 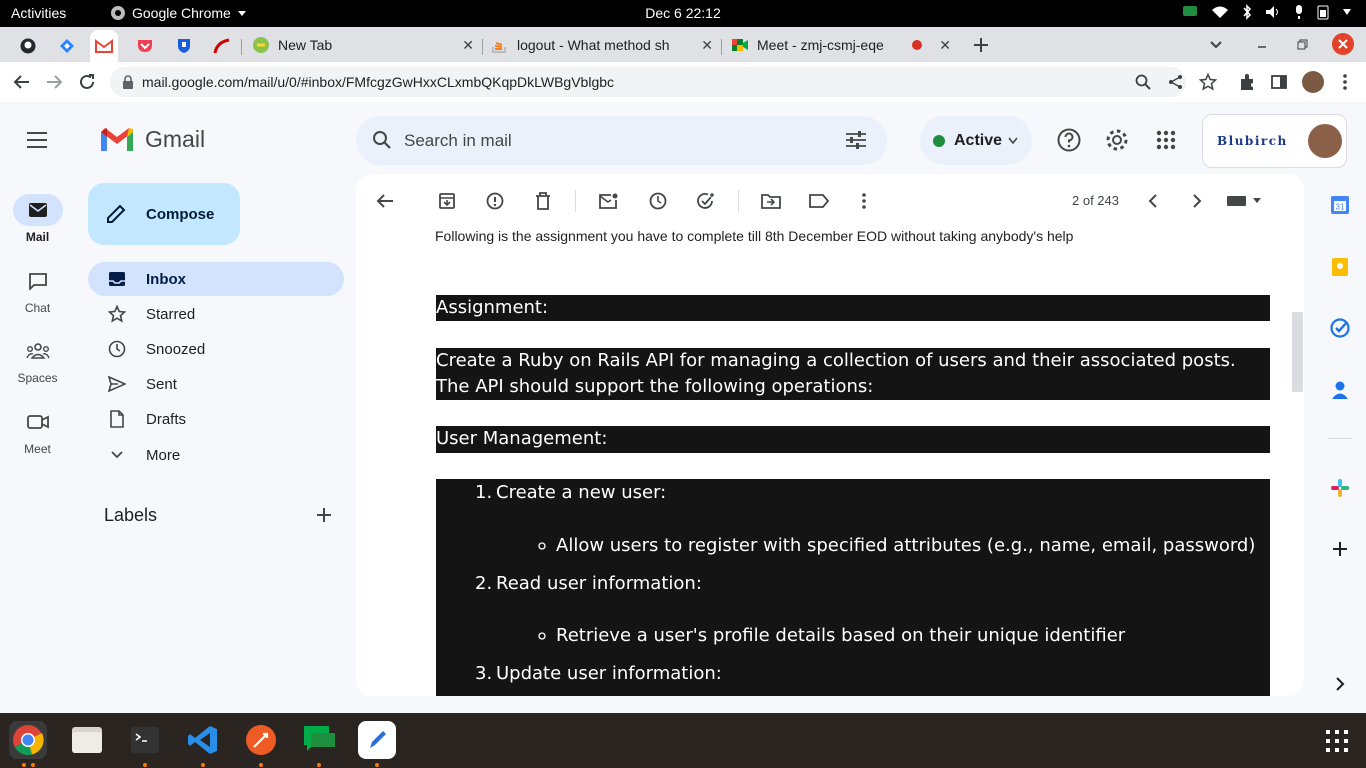 I want to click on report-spam-button, so click(x=495, y=201).